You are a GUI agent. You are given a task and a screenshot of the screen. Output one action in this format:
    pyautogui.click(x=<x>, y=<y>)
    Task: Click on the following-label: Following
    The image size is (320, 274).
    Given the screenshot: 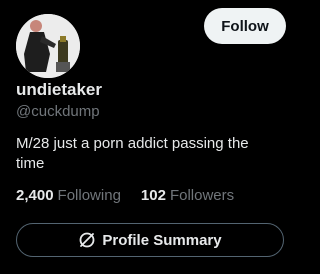 What is the action you would take?
    pyautogui.click(x=89, y=195)
    